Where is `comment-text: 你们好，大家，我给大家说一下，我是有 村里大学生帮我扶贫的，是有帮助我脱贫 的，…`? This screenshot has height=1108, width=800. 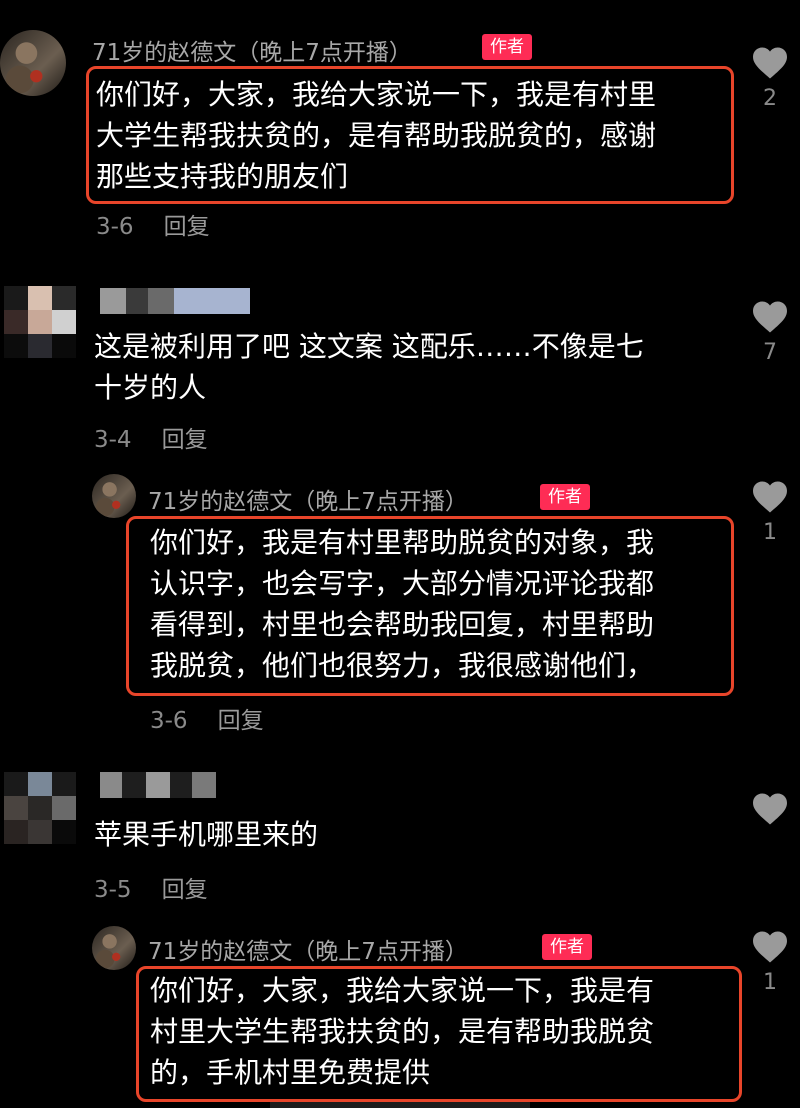 comment-text: 你们好，大家，我给大家说一下，我是有 村里大学生帮我扶贫的，是有帮助我脱贫 的，… is located at coordinates (402, 1031).